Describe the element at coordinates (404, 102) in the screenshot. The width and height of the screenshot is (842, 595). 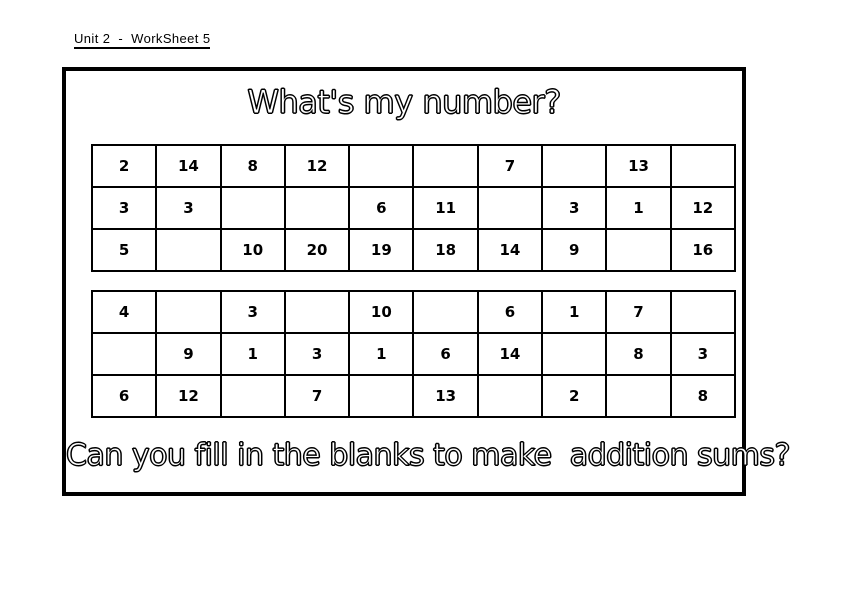
I see `page-title: What's my number?` at that location.